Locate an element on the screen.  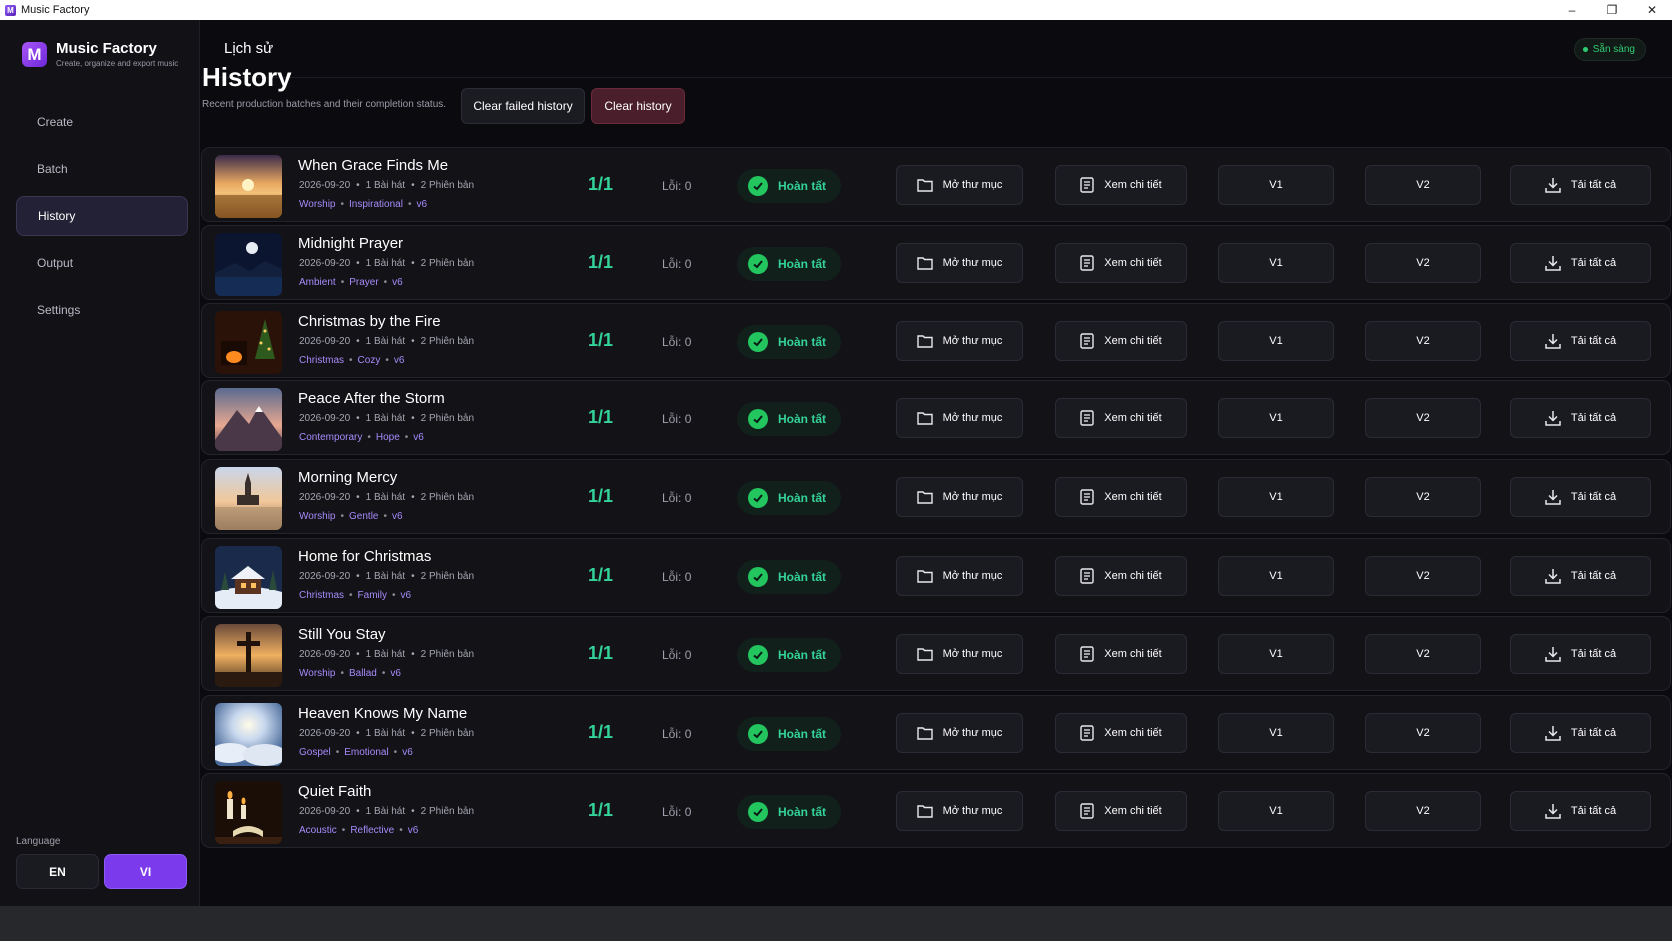
row-tags: Christmas • Family • v6 is located at coordinates (355, 595).